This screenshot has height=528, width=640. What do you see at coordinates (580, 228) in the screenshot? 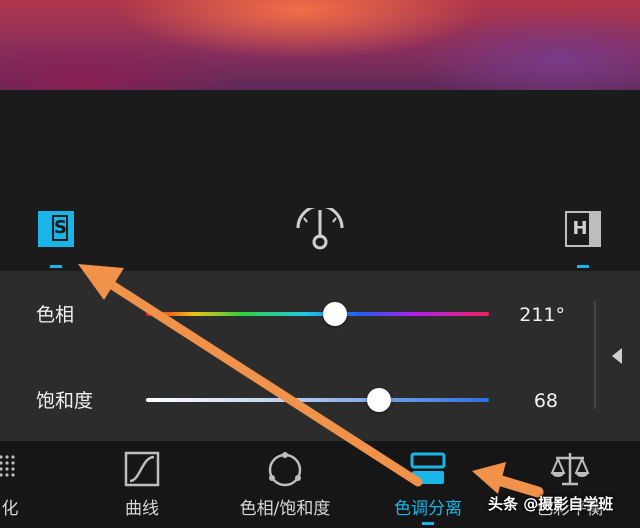
I see `highlights-mode-label: H` at bounding box center [580, 228].